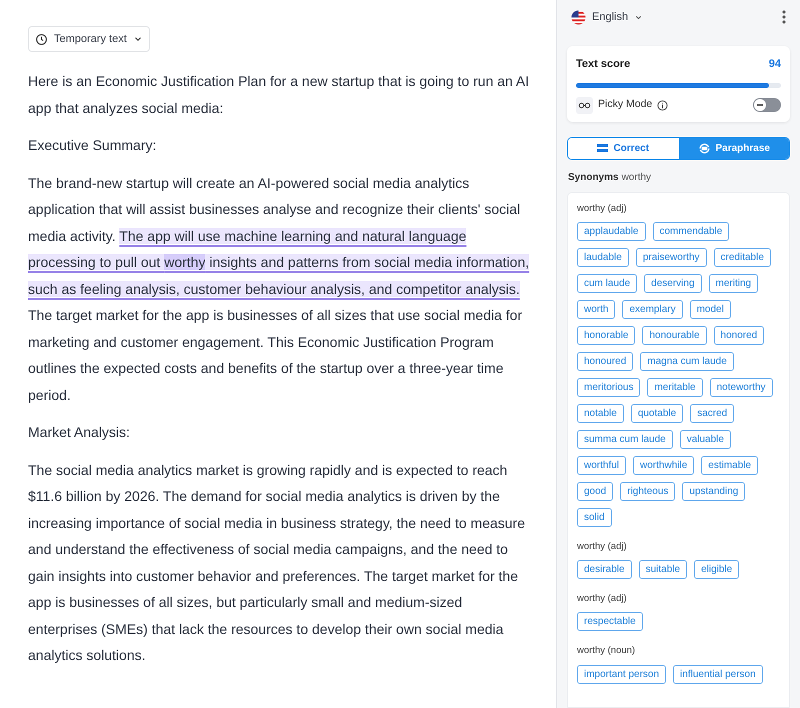 The image size is (800, 708). What do you see at coordinates (584, 105) in the screenshot?
I see `glasses-icon` at bounding box center [584, 105].